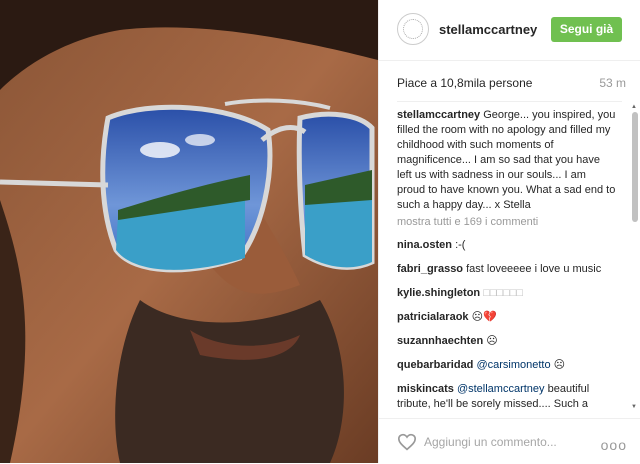  I want to click on comment-mention: @carsimonetto, so click(513, 365).